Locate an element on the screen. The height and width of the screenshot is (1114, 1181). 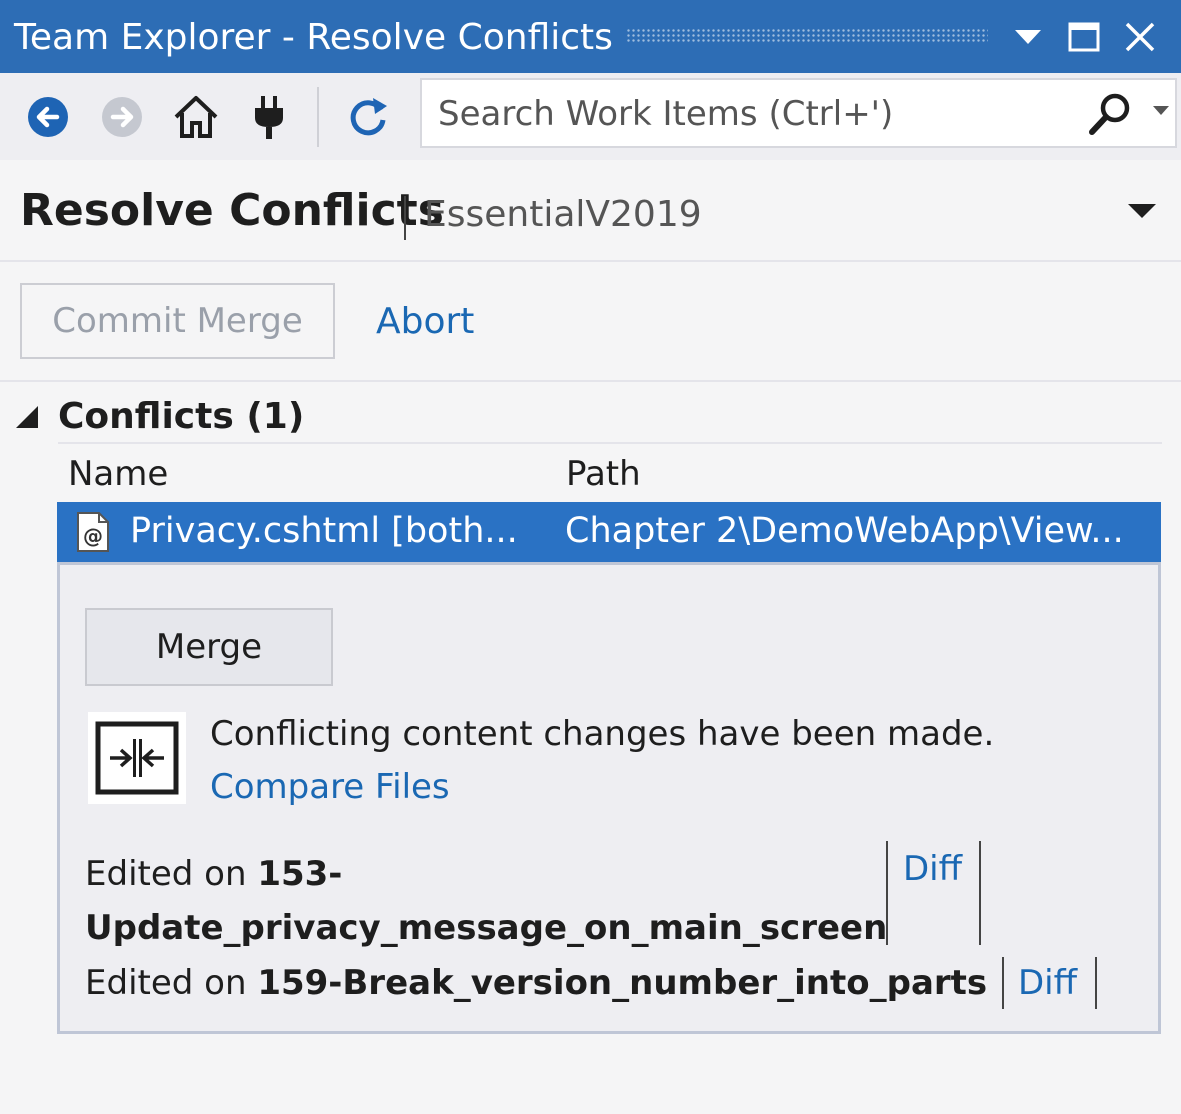
connect-plug-icon is located at coordinates (269, 117).